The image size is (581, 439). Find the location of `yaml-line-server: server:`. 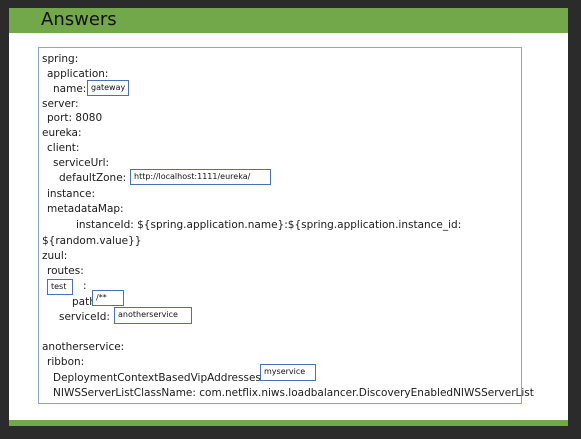

yaml-line-server: server: is located at coordinates (60, 104).